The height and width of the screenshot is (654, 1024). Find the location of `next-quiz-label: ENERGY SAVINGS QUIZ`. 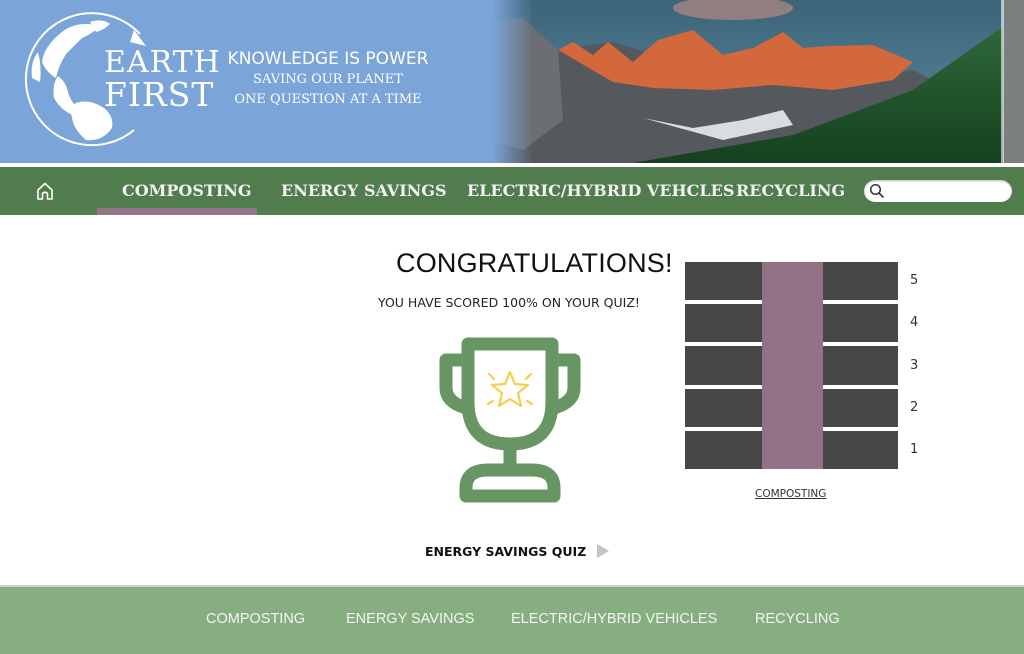

next-quiz-label: ENERGY SAVINGS QUIZ is located at coordinates (506, 551).